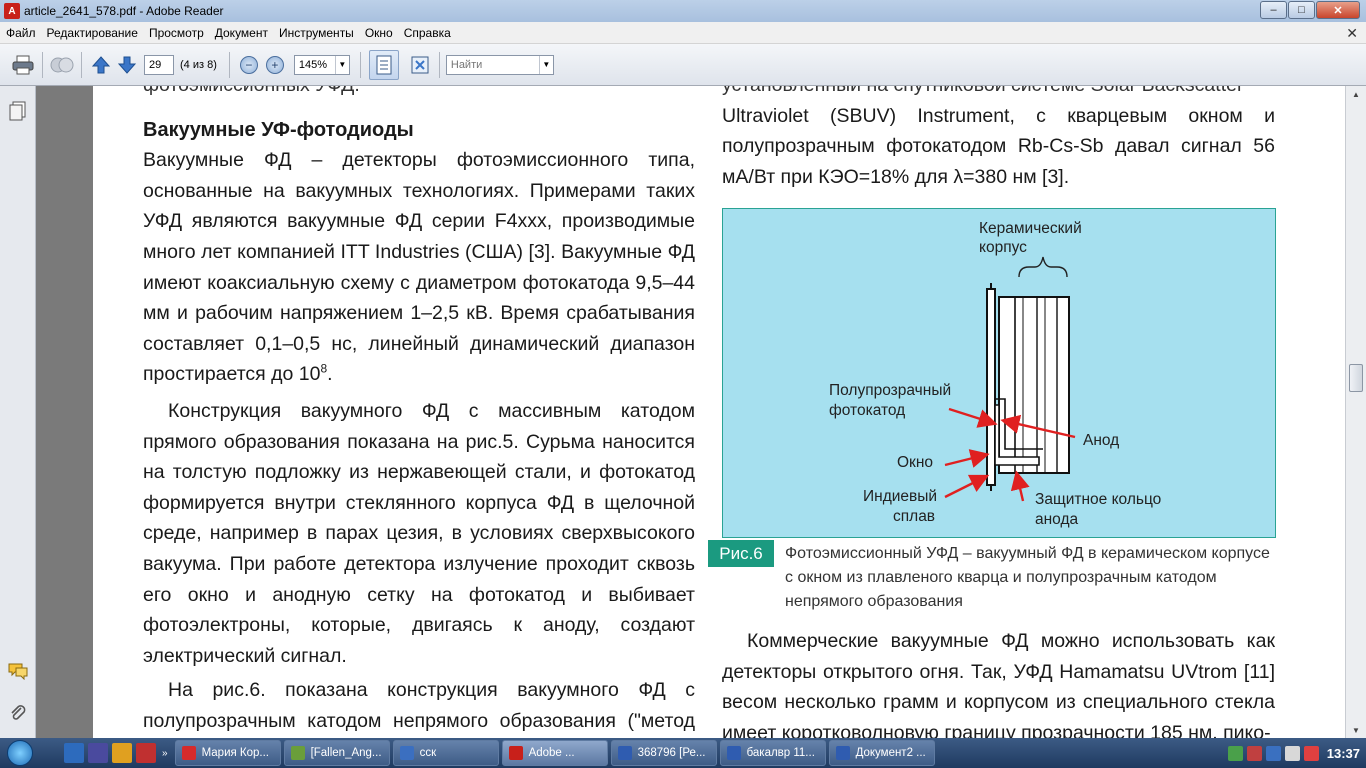 The image size is (1366, 768). I want to click on comments-panel-button, so click(18, 671).